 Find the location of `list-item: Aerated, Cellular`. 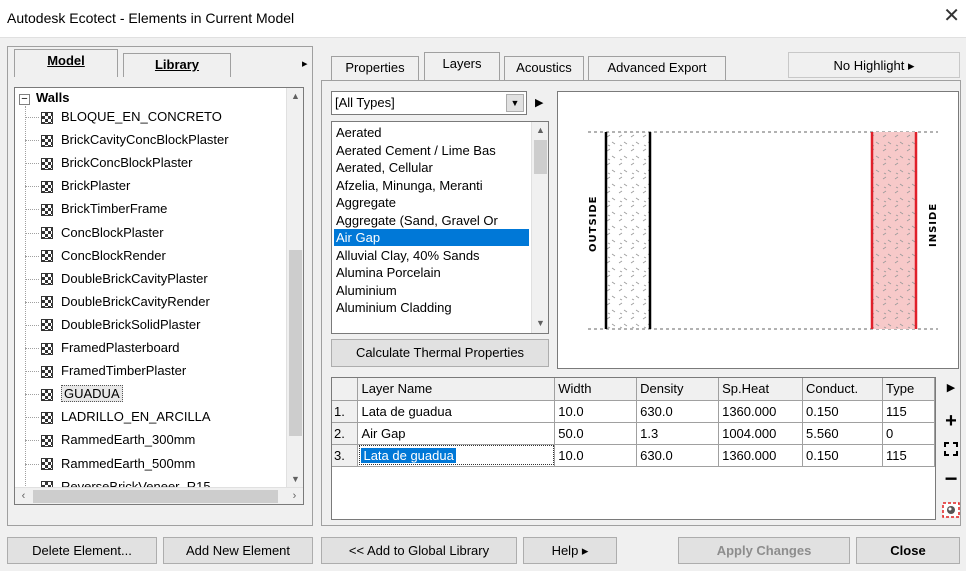

list-item: Aerated, Cellular is located at coordinates (431, 167).